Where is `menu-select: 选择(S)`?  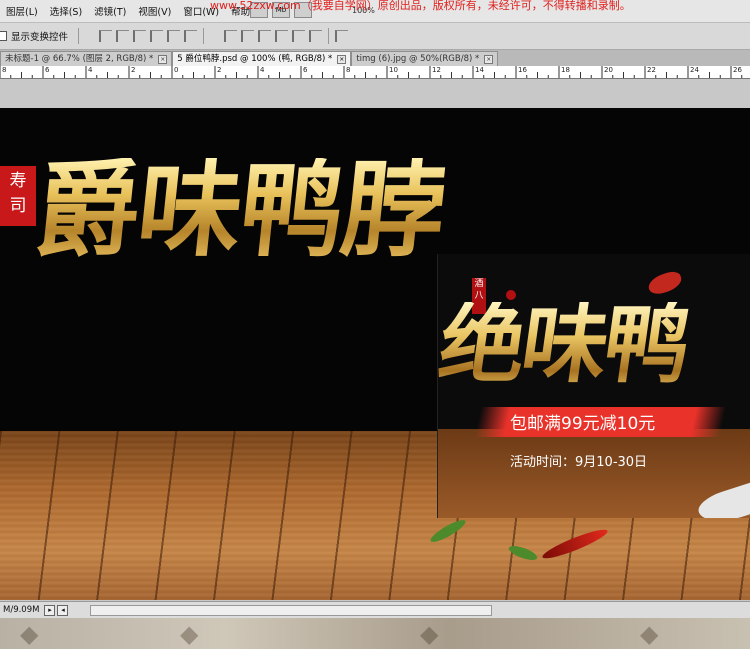 menu-select: 选择(S) is located at coordinates (66, 11).